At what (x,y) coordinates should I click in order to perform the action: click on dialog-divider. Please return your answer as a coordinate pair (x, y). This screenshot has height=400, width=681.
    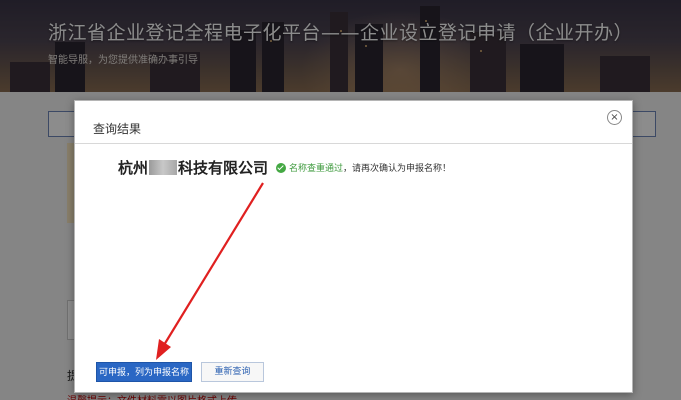
    Looking at the image, I should click on (353, 143).